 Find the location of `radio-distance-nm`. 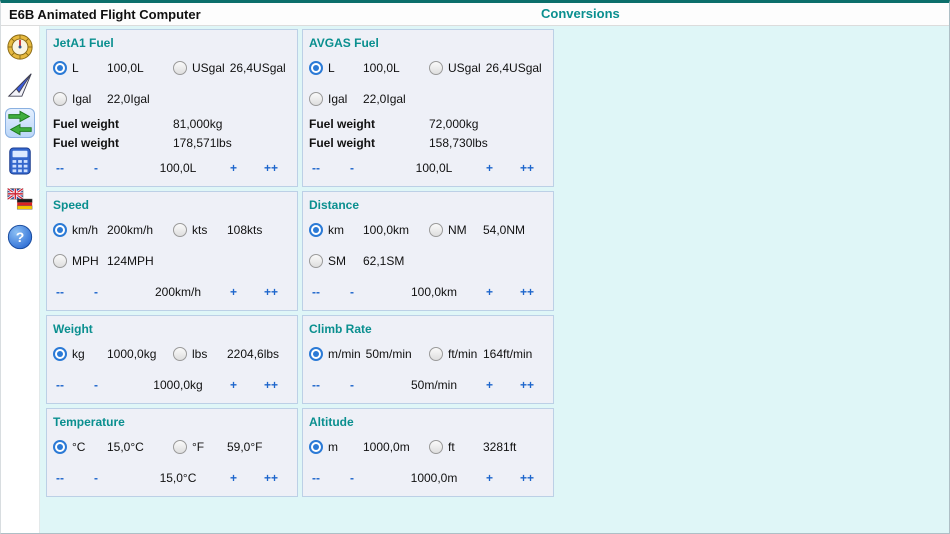

radio-distance-nm is located at coordinates (436, 229).